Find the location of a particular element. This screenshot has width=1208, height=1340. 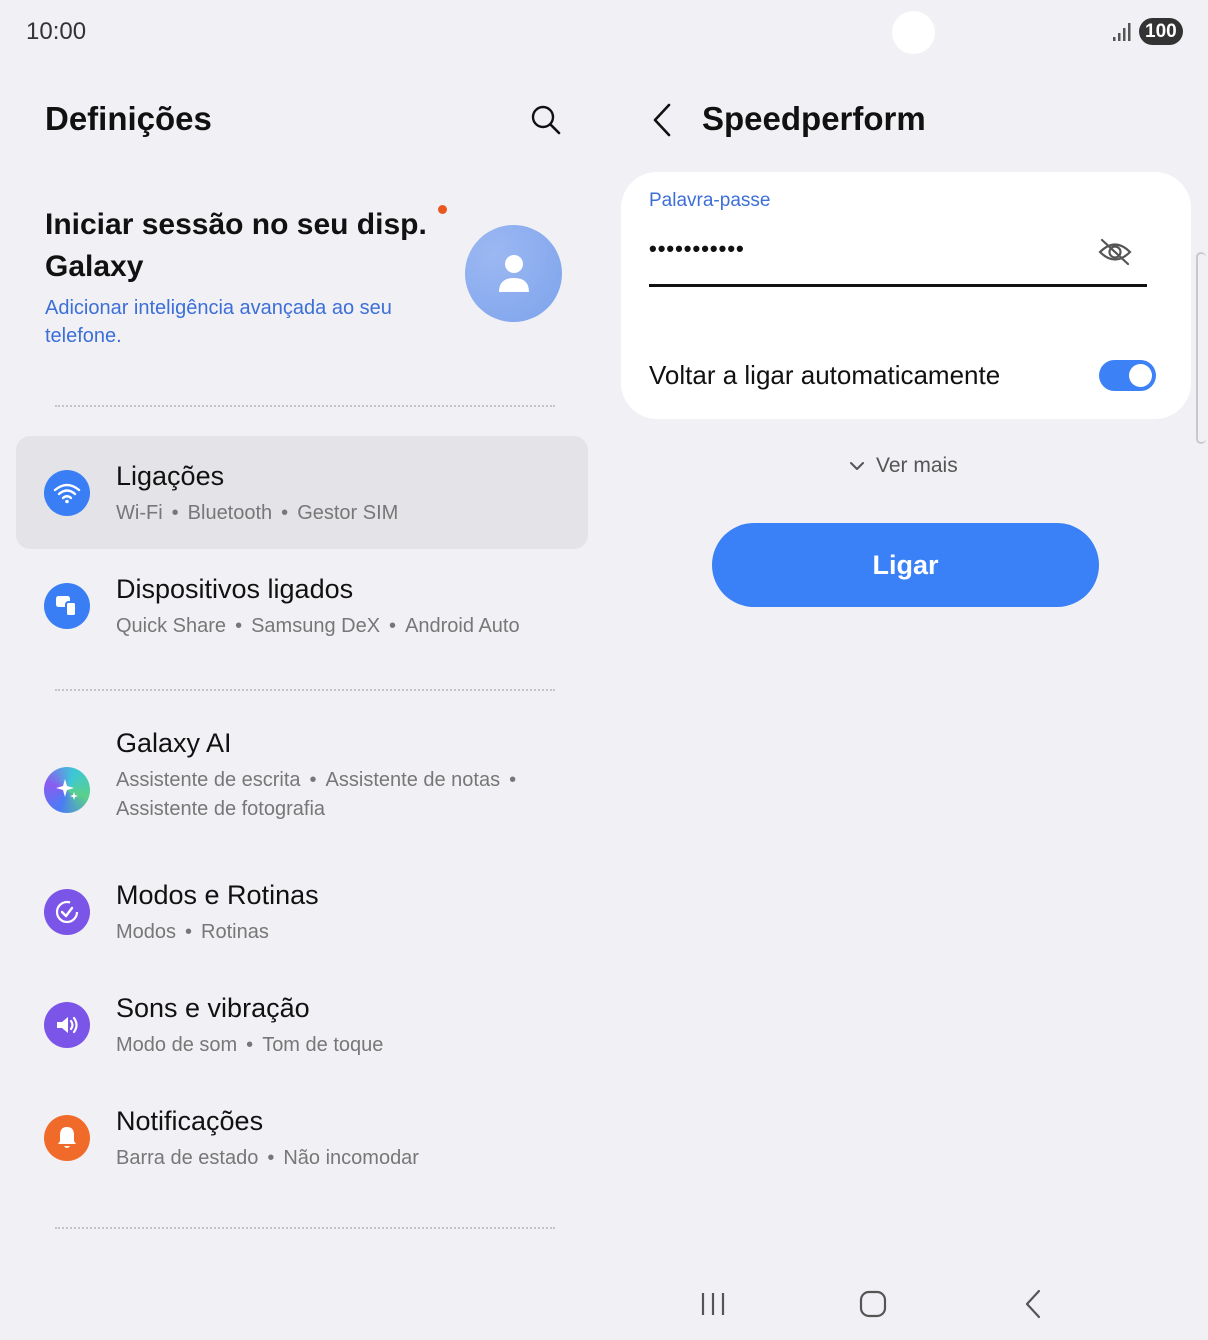

settings-item-title: Galaxy AI is located at coordinates (174, 743).